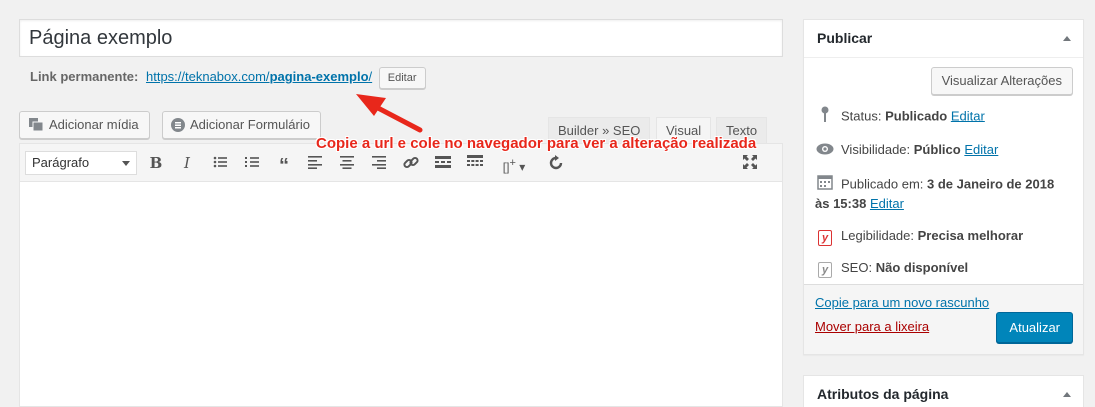 The height and width of the screenshot is (407, 1095). Describe the element at coordinates (475, 163) in the screenshot. I see `toolbar-toggle-icon` at that location.